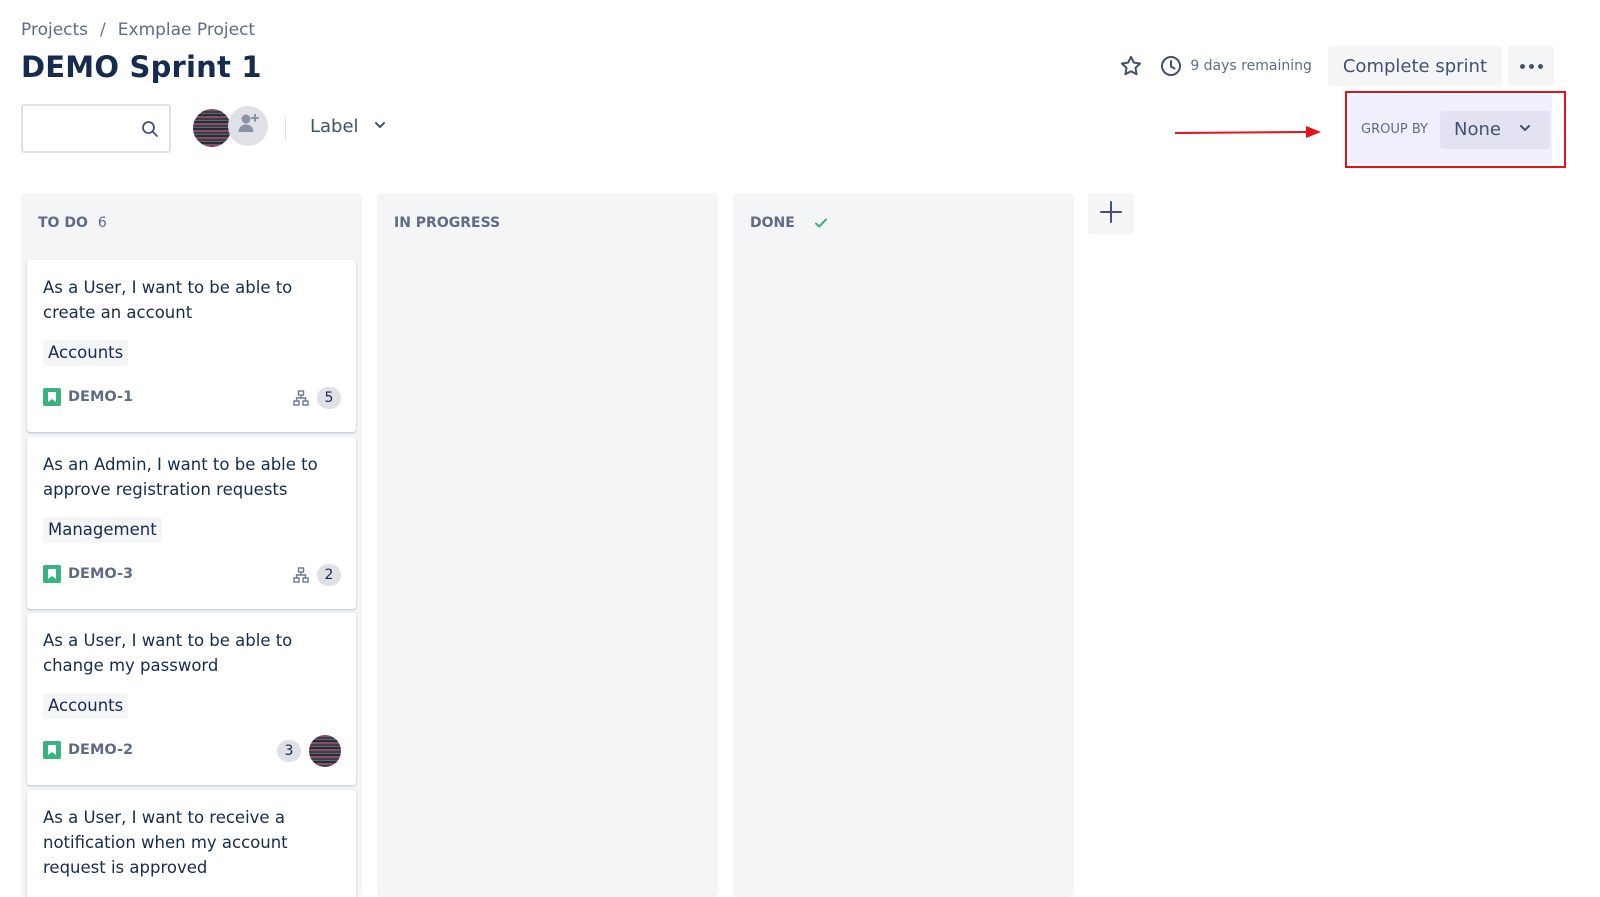  Describe the element at coordinates (1477, 129) in the screenshot. I see `group-by-value: None` at that location.